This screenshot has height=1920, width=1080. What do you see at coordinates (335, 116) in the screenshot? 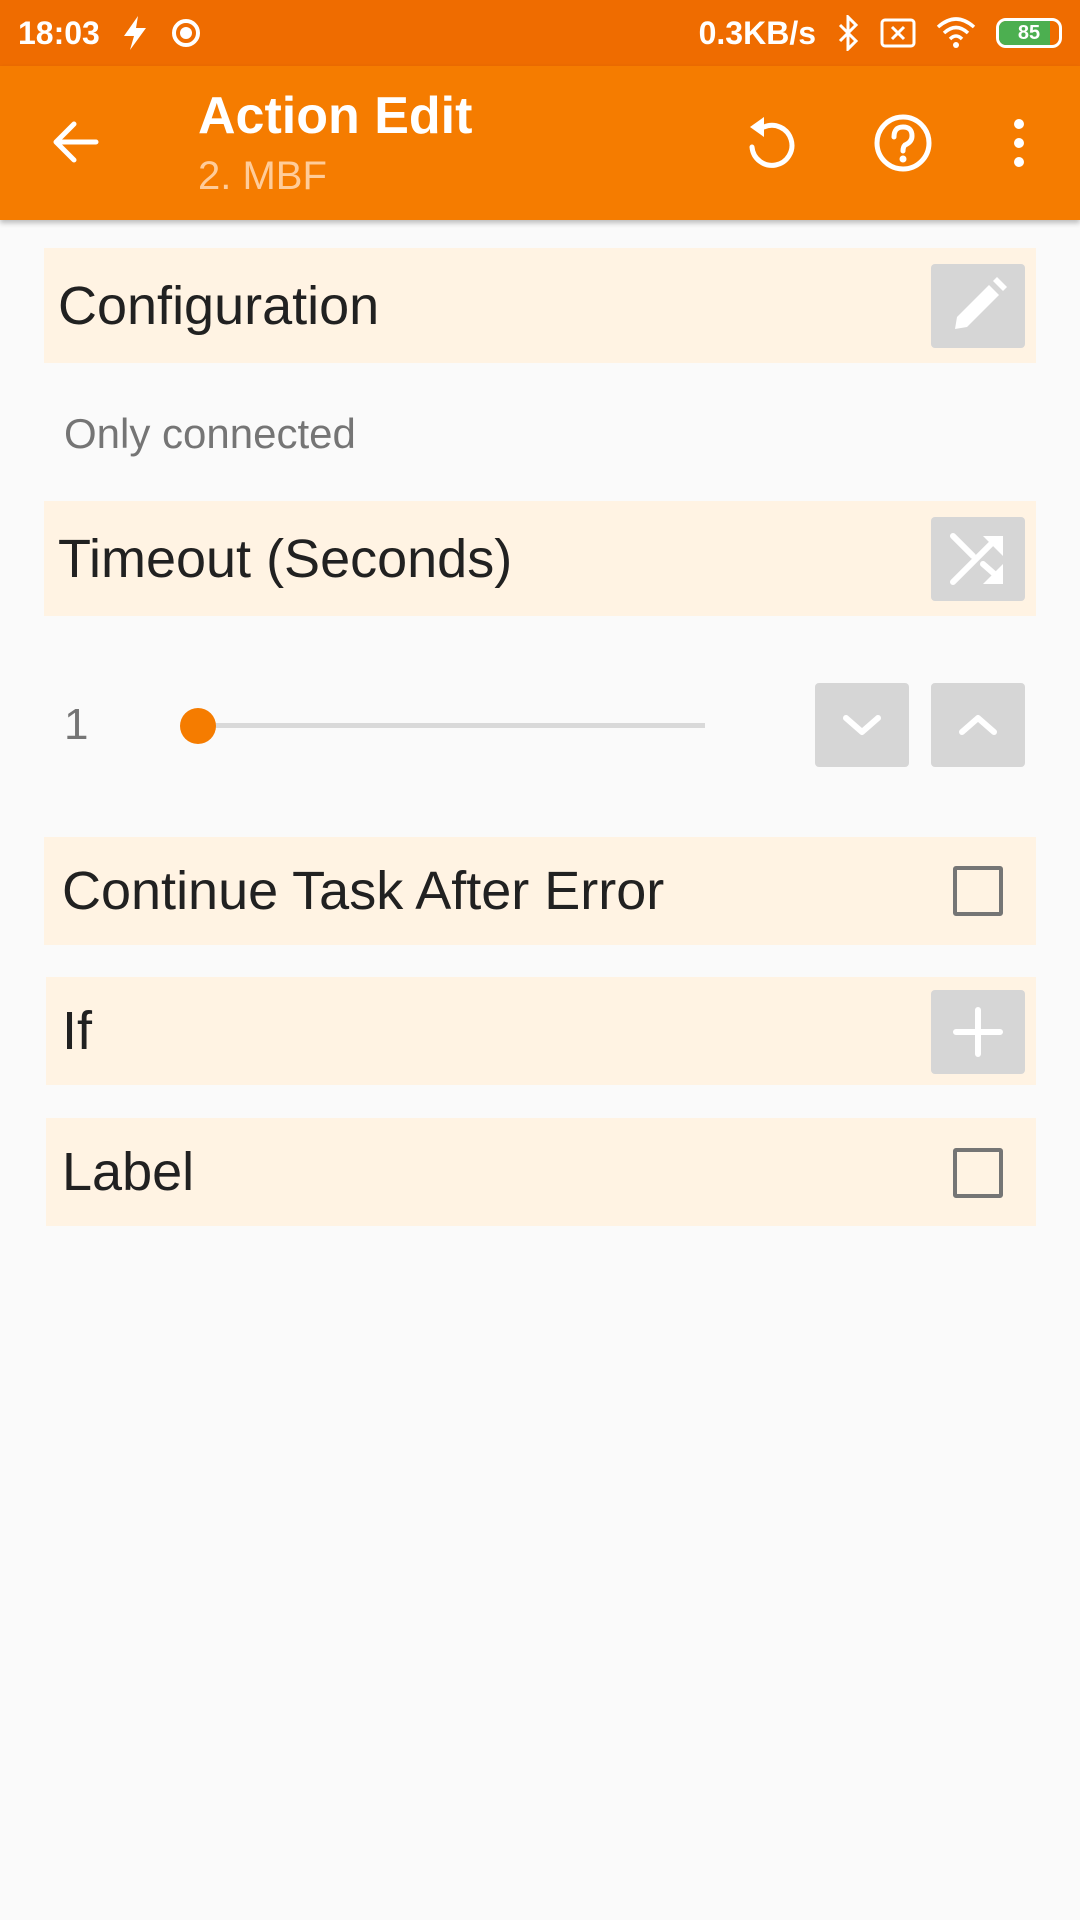
I see `page-title: Action Edit` at bounding box center [335, 116].